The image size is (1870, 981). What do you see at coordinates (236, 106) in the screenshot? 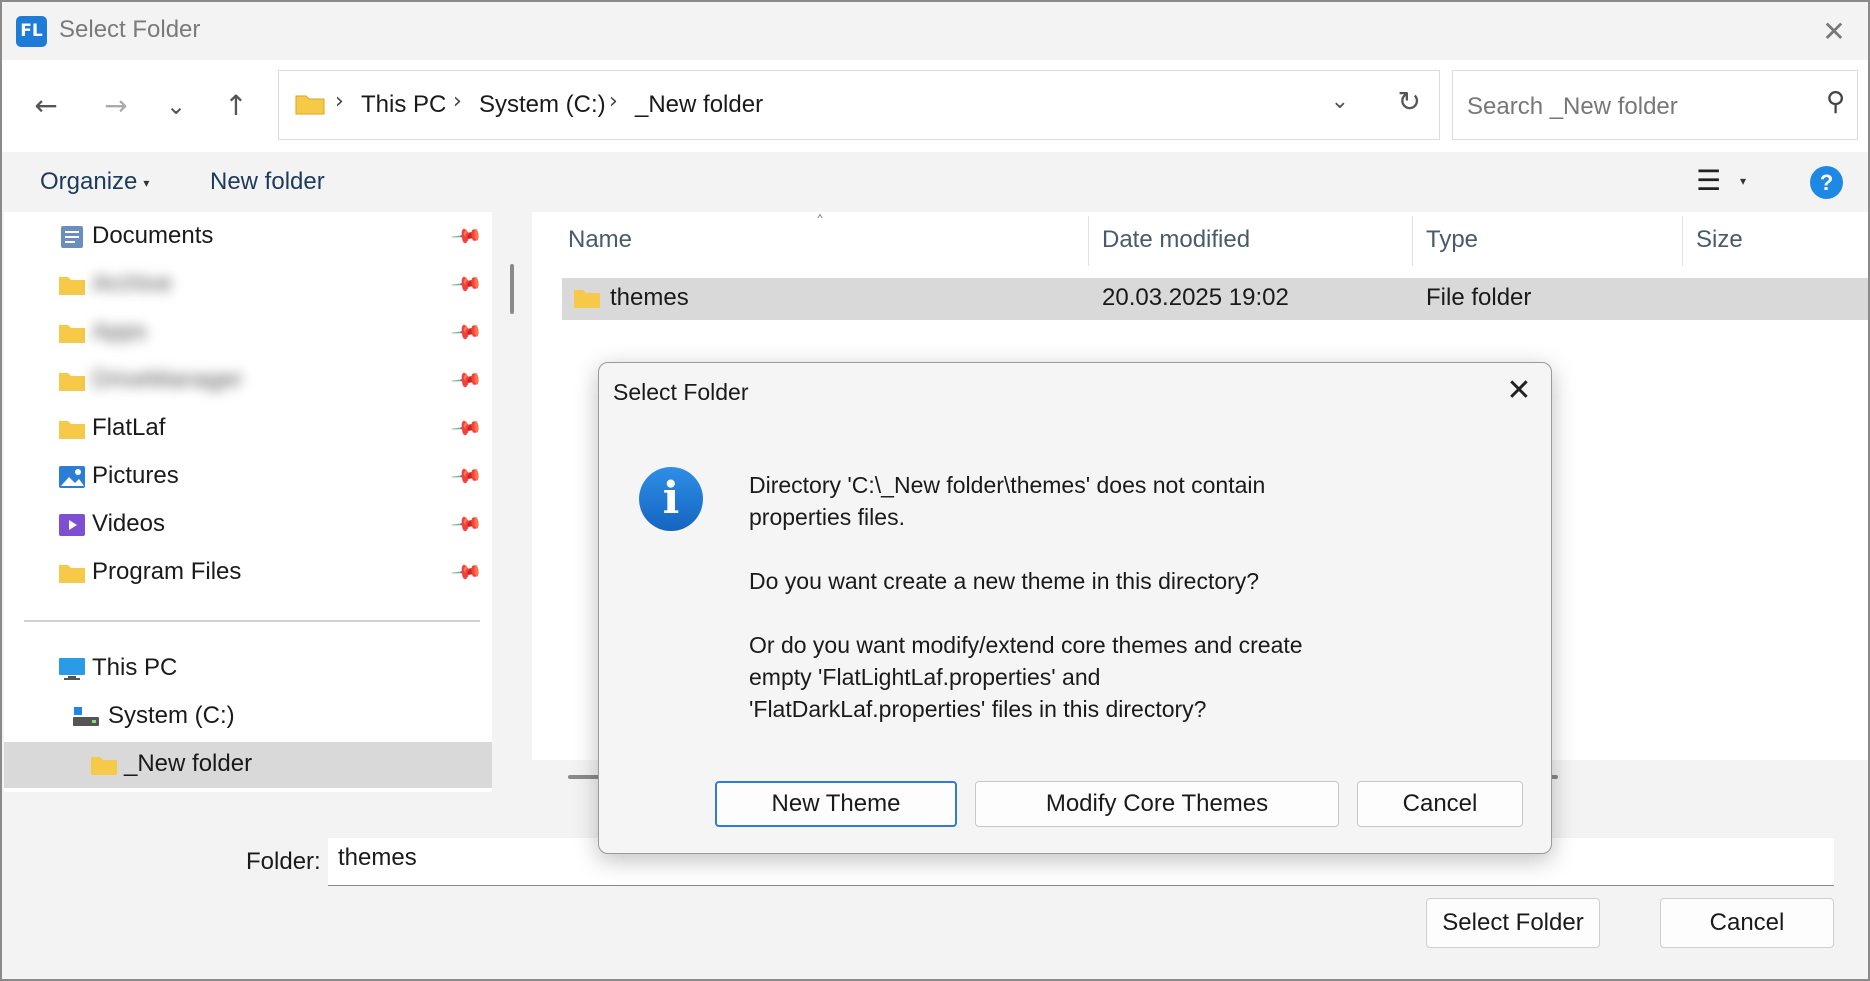
I see `up-button: ↑` at bounding box center [236, 106].